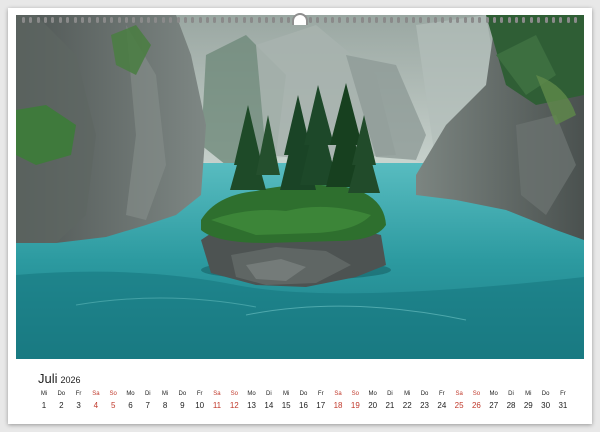  Describe the element at coordinates (44, 405) in the screenshot. I see `day-number: 1` at that location.